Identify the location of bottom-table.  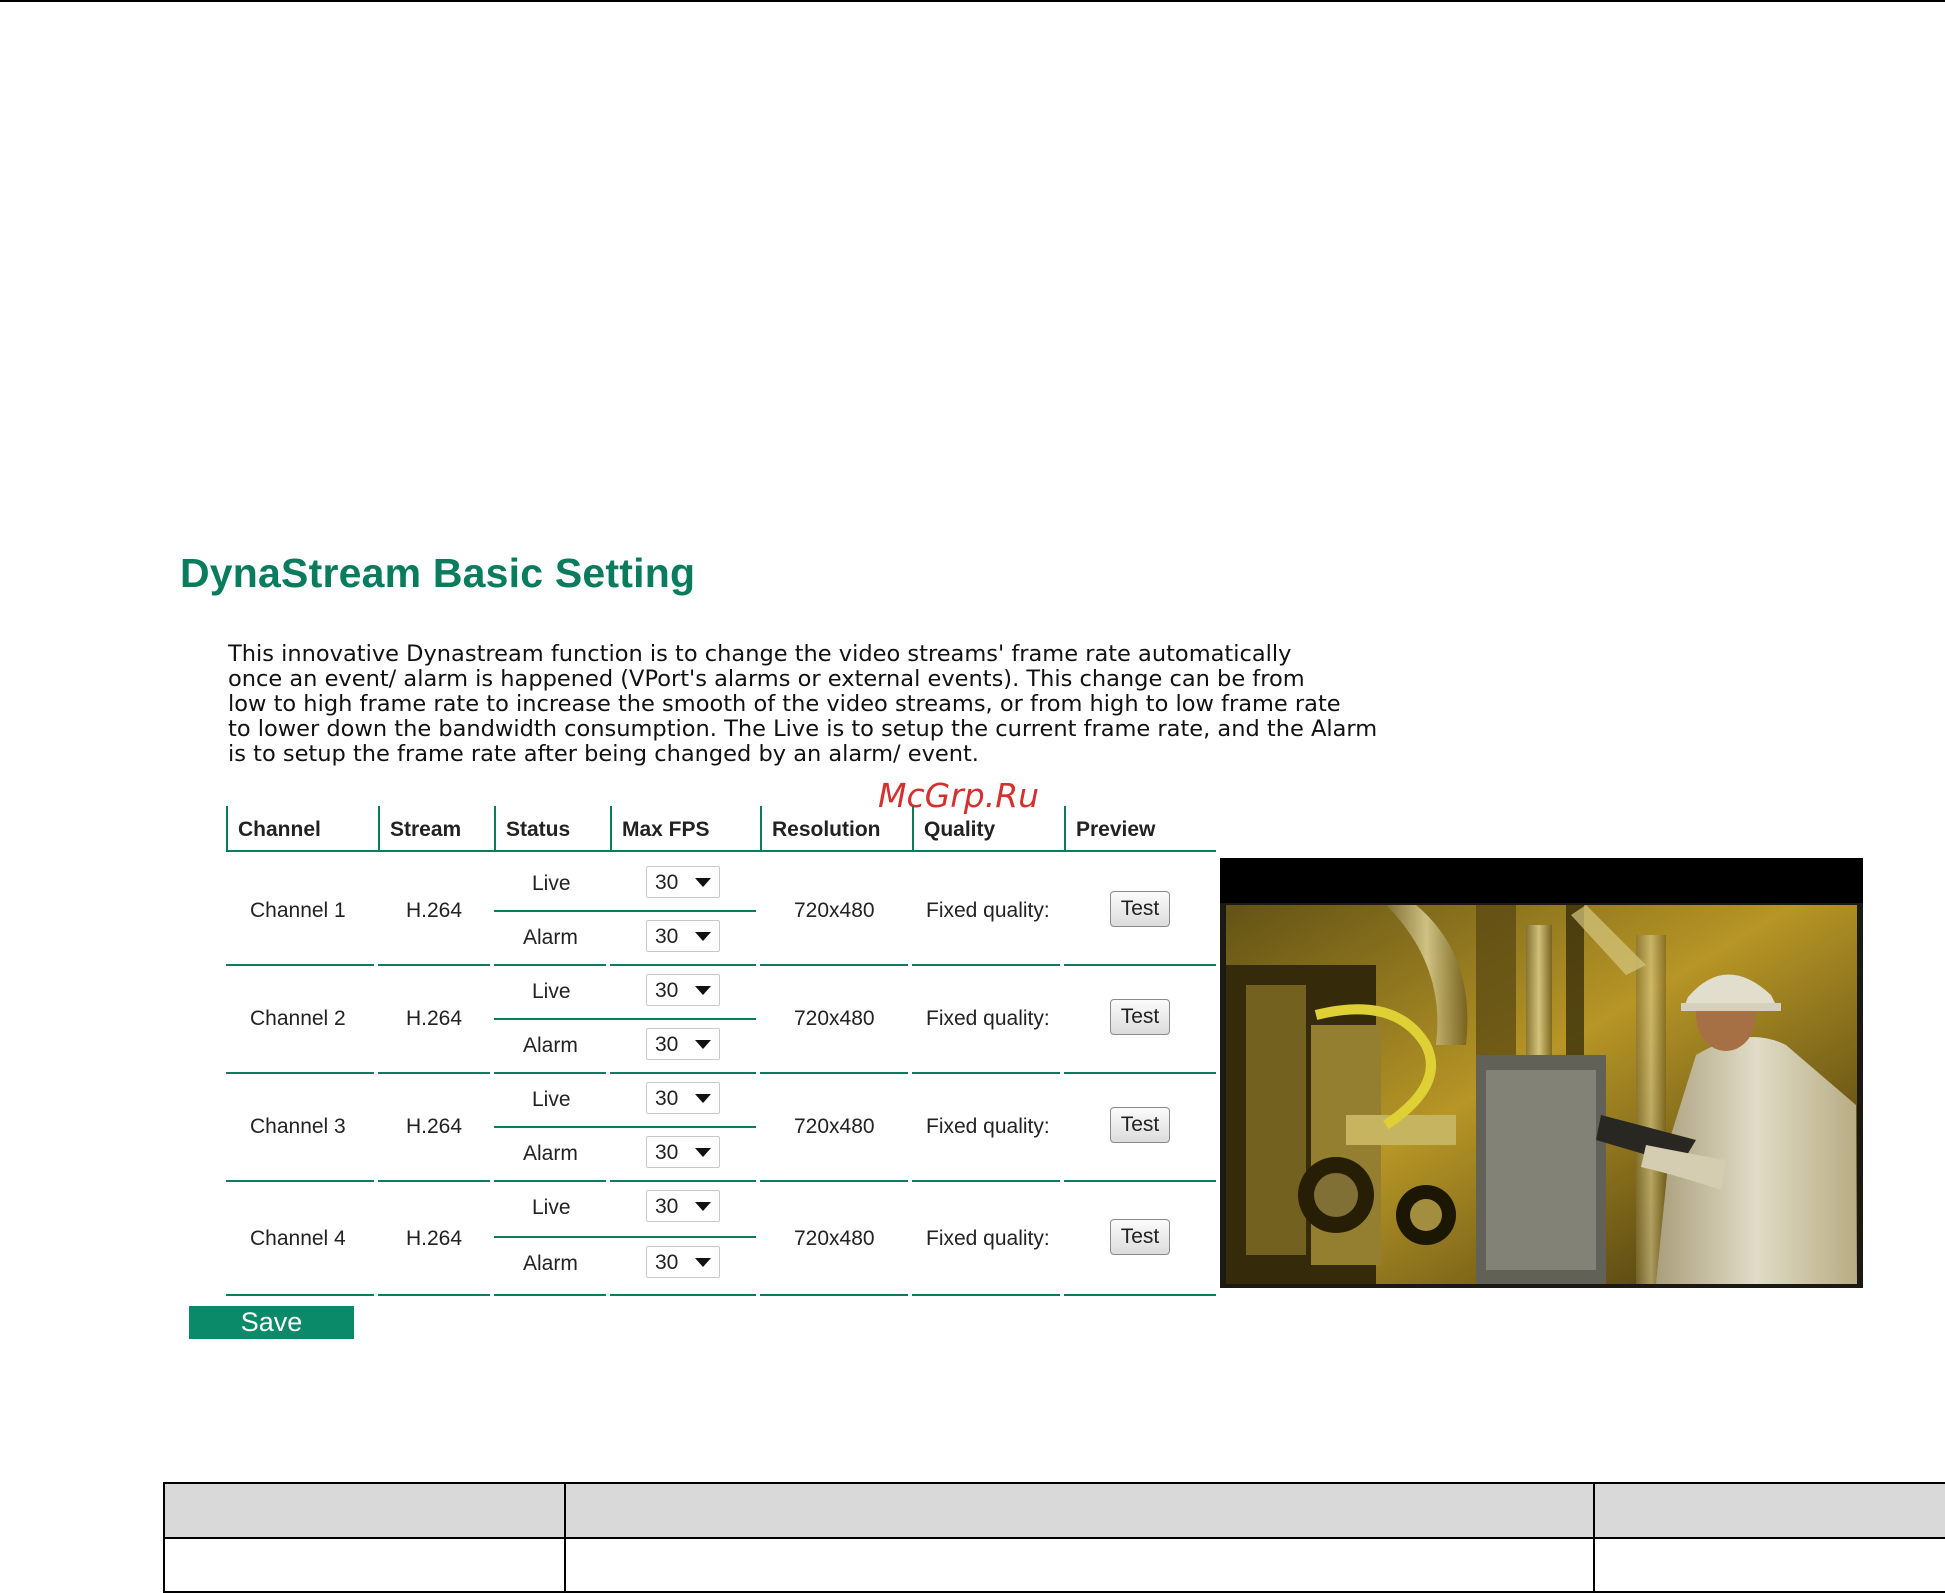
(1054, 1537).